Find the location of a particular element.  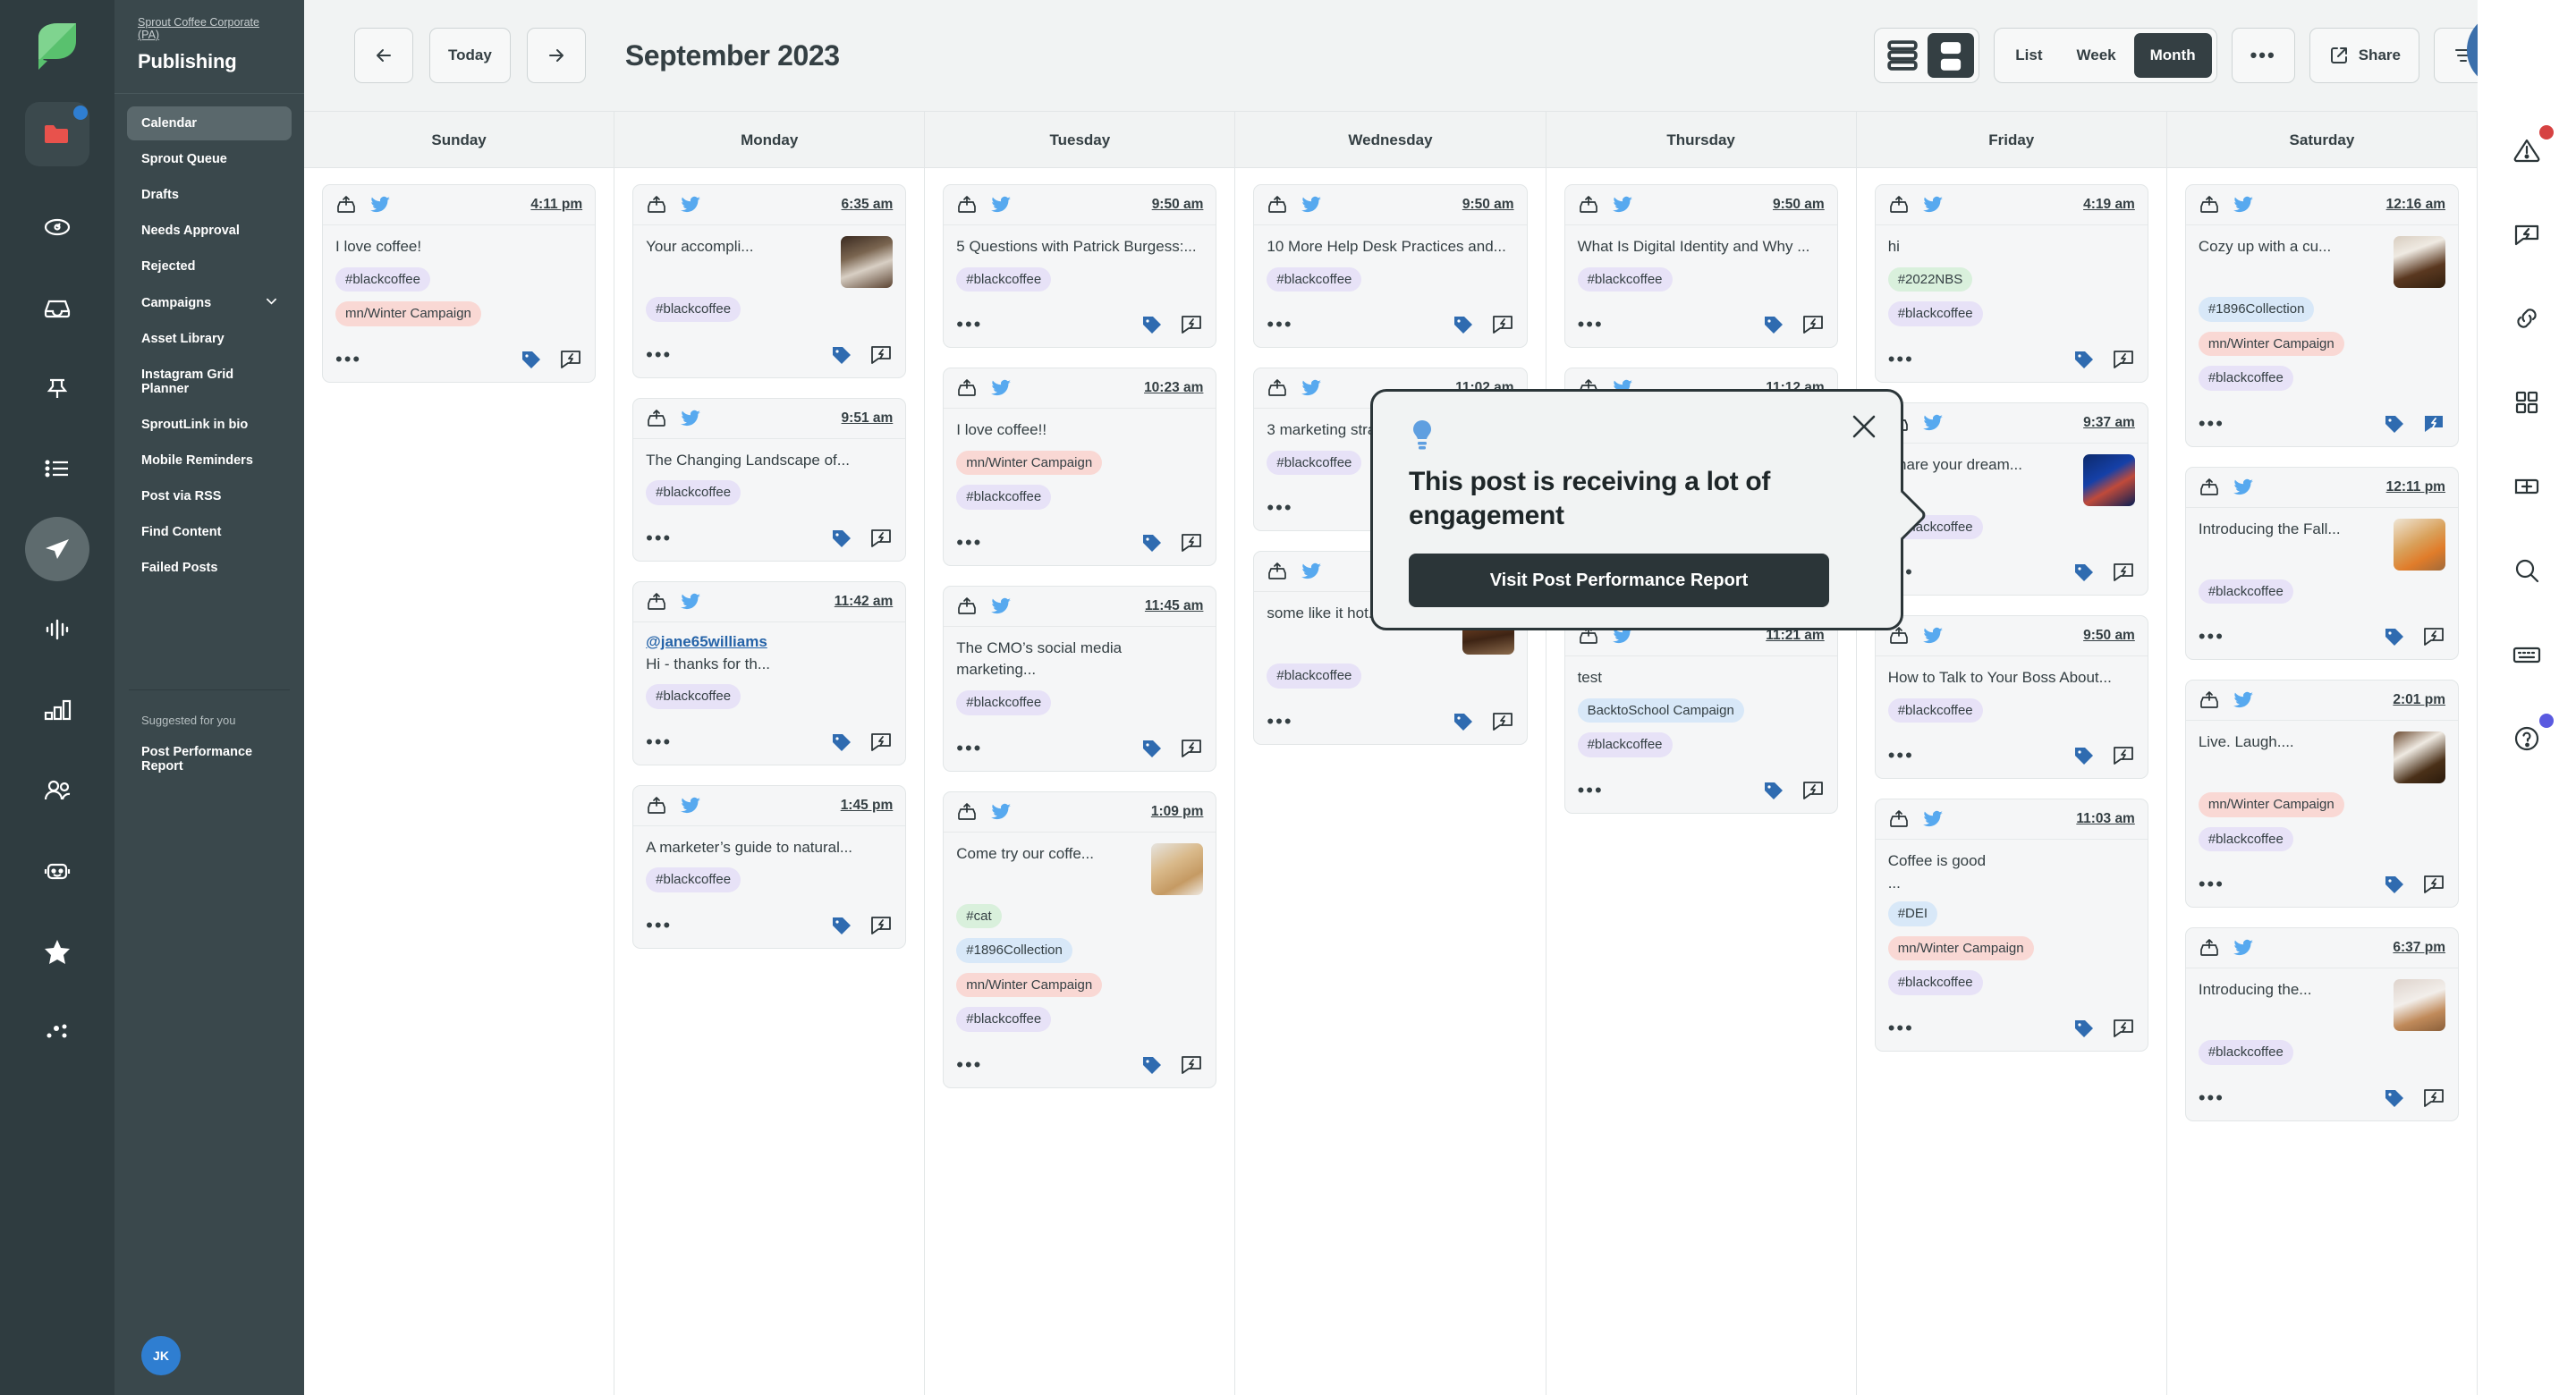

account-link: Sprout Coffee Corporate (PA) is located at coordinates (209, 28).